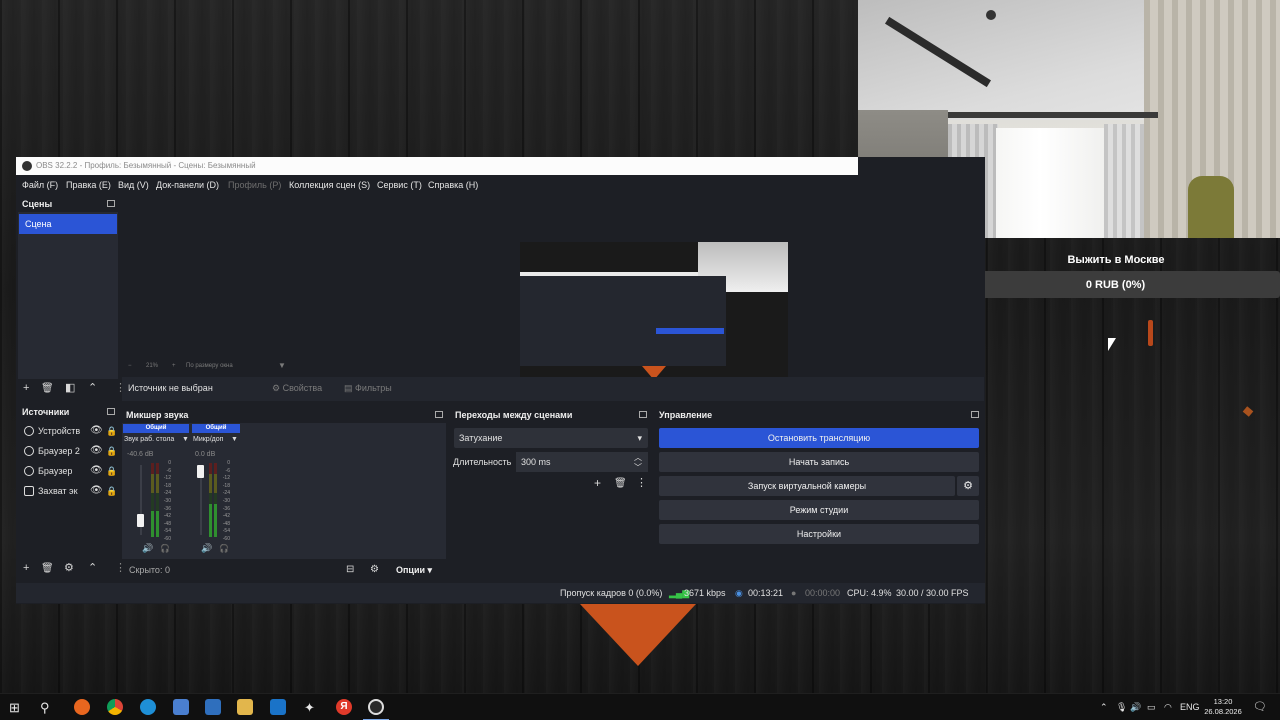  What do you see at coordinates (68, 224) in the screenshot?
I see `scene-item: Сцена` at bounding box center [68, 224].